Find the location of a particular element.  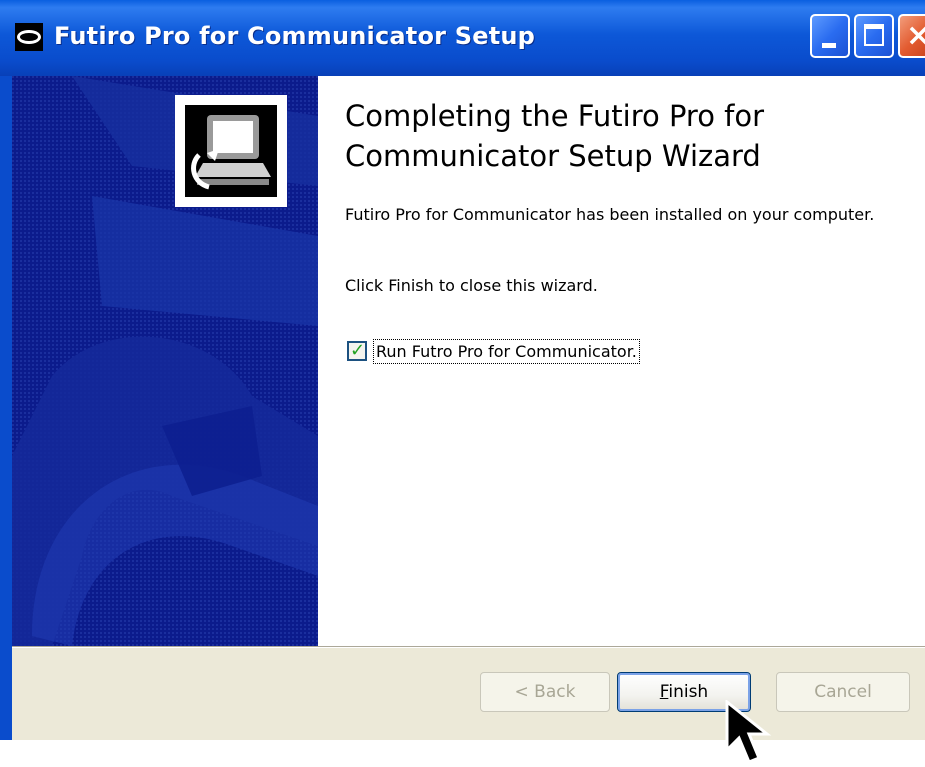

maximize-button is located at coordinates (874, 36).